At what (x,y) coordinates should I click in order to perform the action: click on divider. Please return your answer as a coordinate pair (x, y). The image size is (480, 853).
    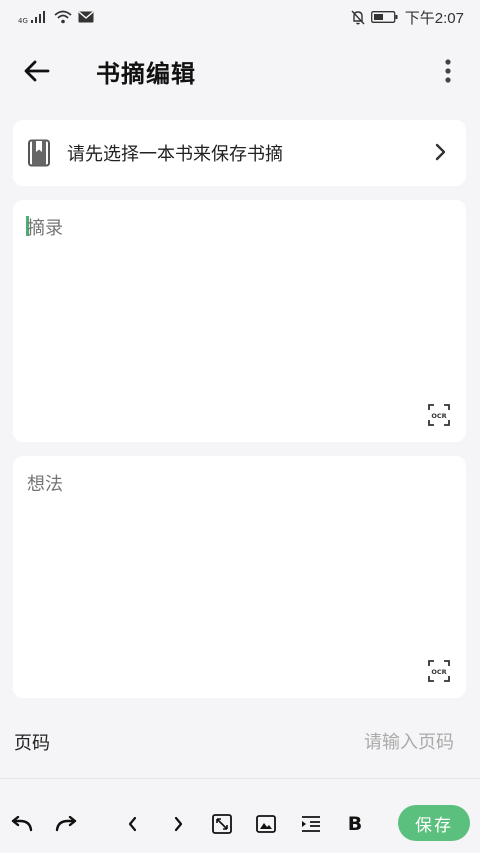
    Looking at the image, I should click on (240, 778).